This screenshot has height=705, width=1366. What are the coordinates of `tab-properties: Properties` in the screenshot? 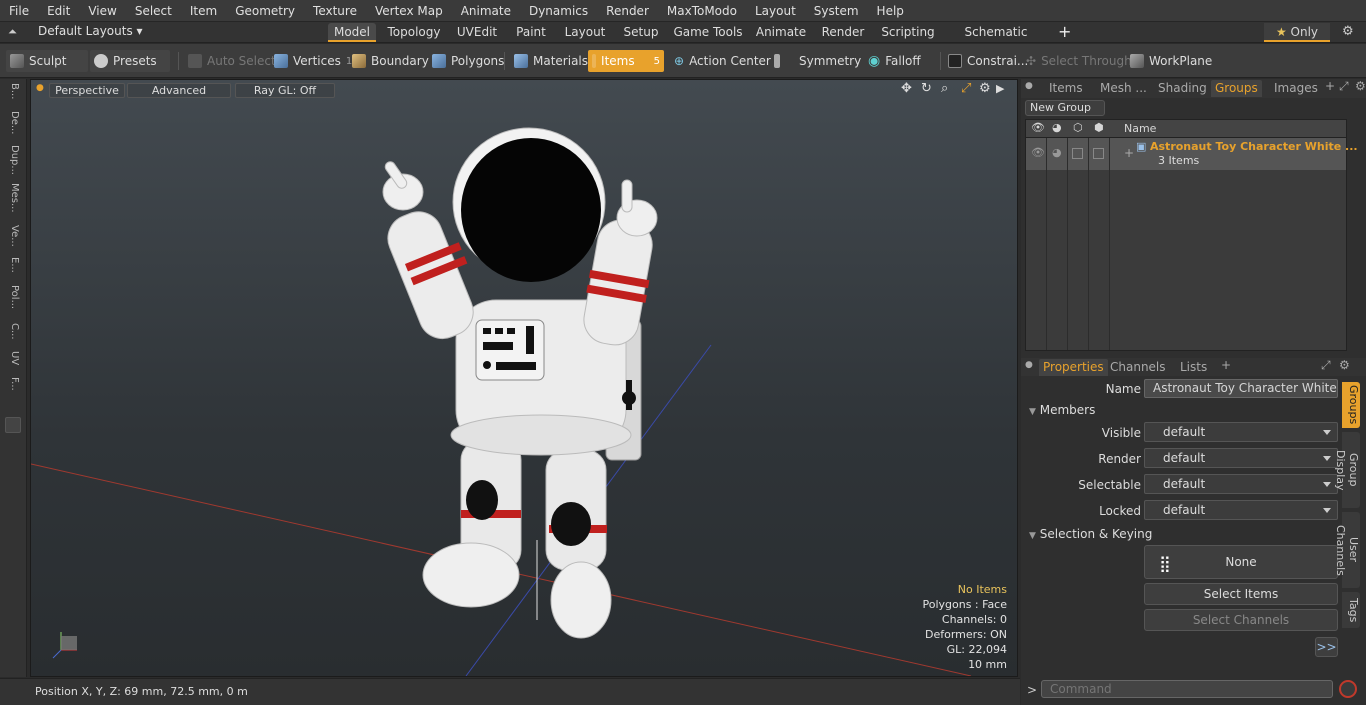 It's located at (1073, 367).